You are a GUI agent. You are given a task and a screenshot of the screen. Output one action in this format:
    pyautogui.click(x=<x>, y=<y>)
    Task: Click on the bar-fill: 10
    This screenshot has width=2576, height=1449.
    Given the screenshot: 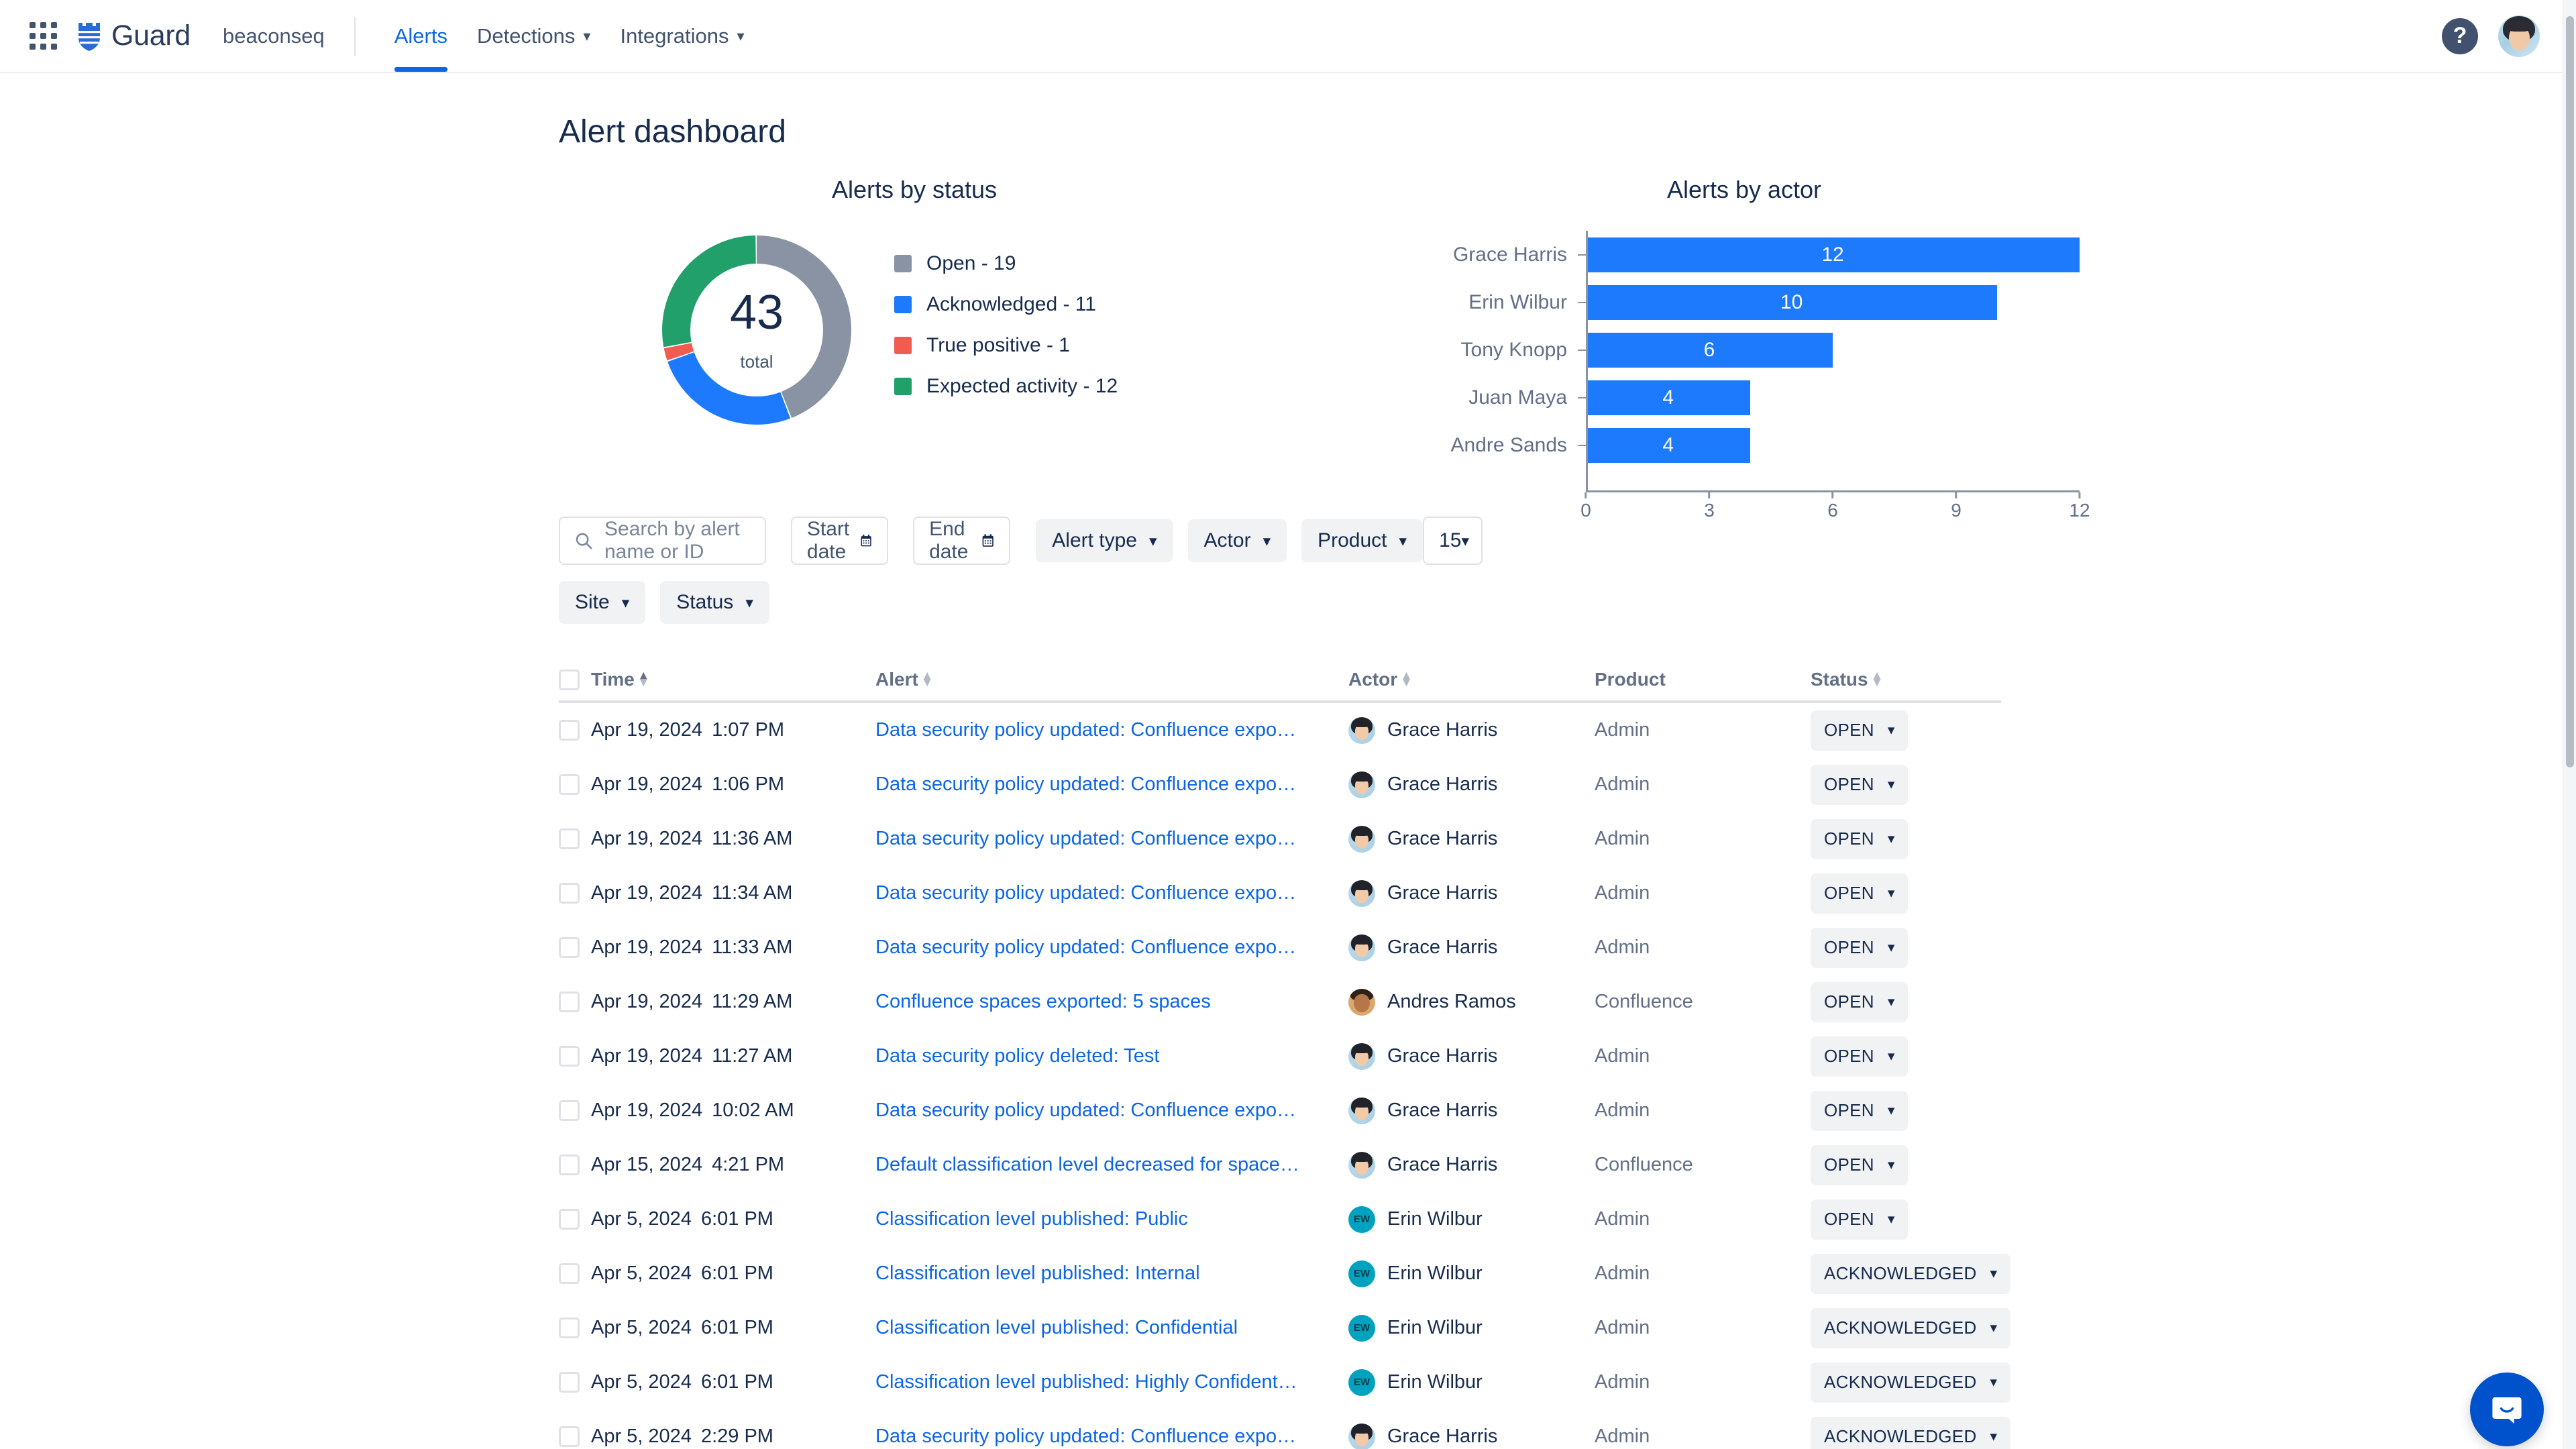 What is the action you would take?
    pyautogui.click(x=1792, y=302)
    